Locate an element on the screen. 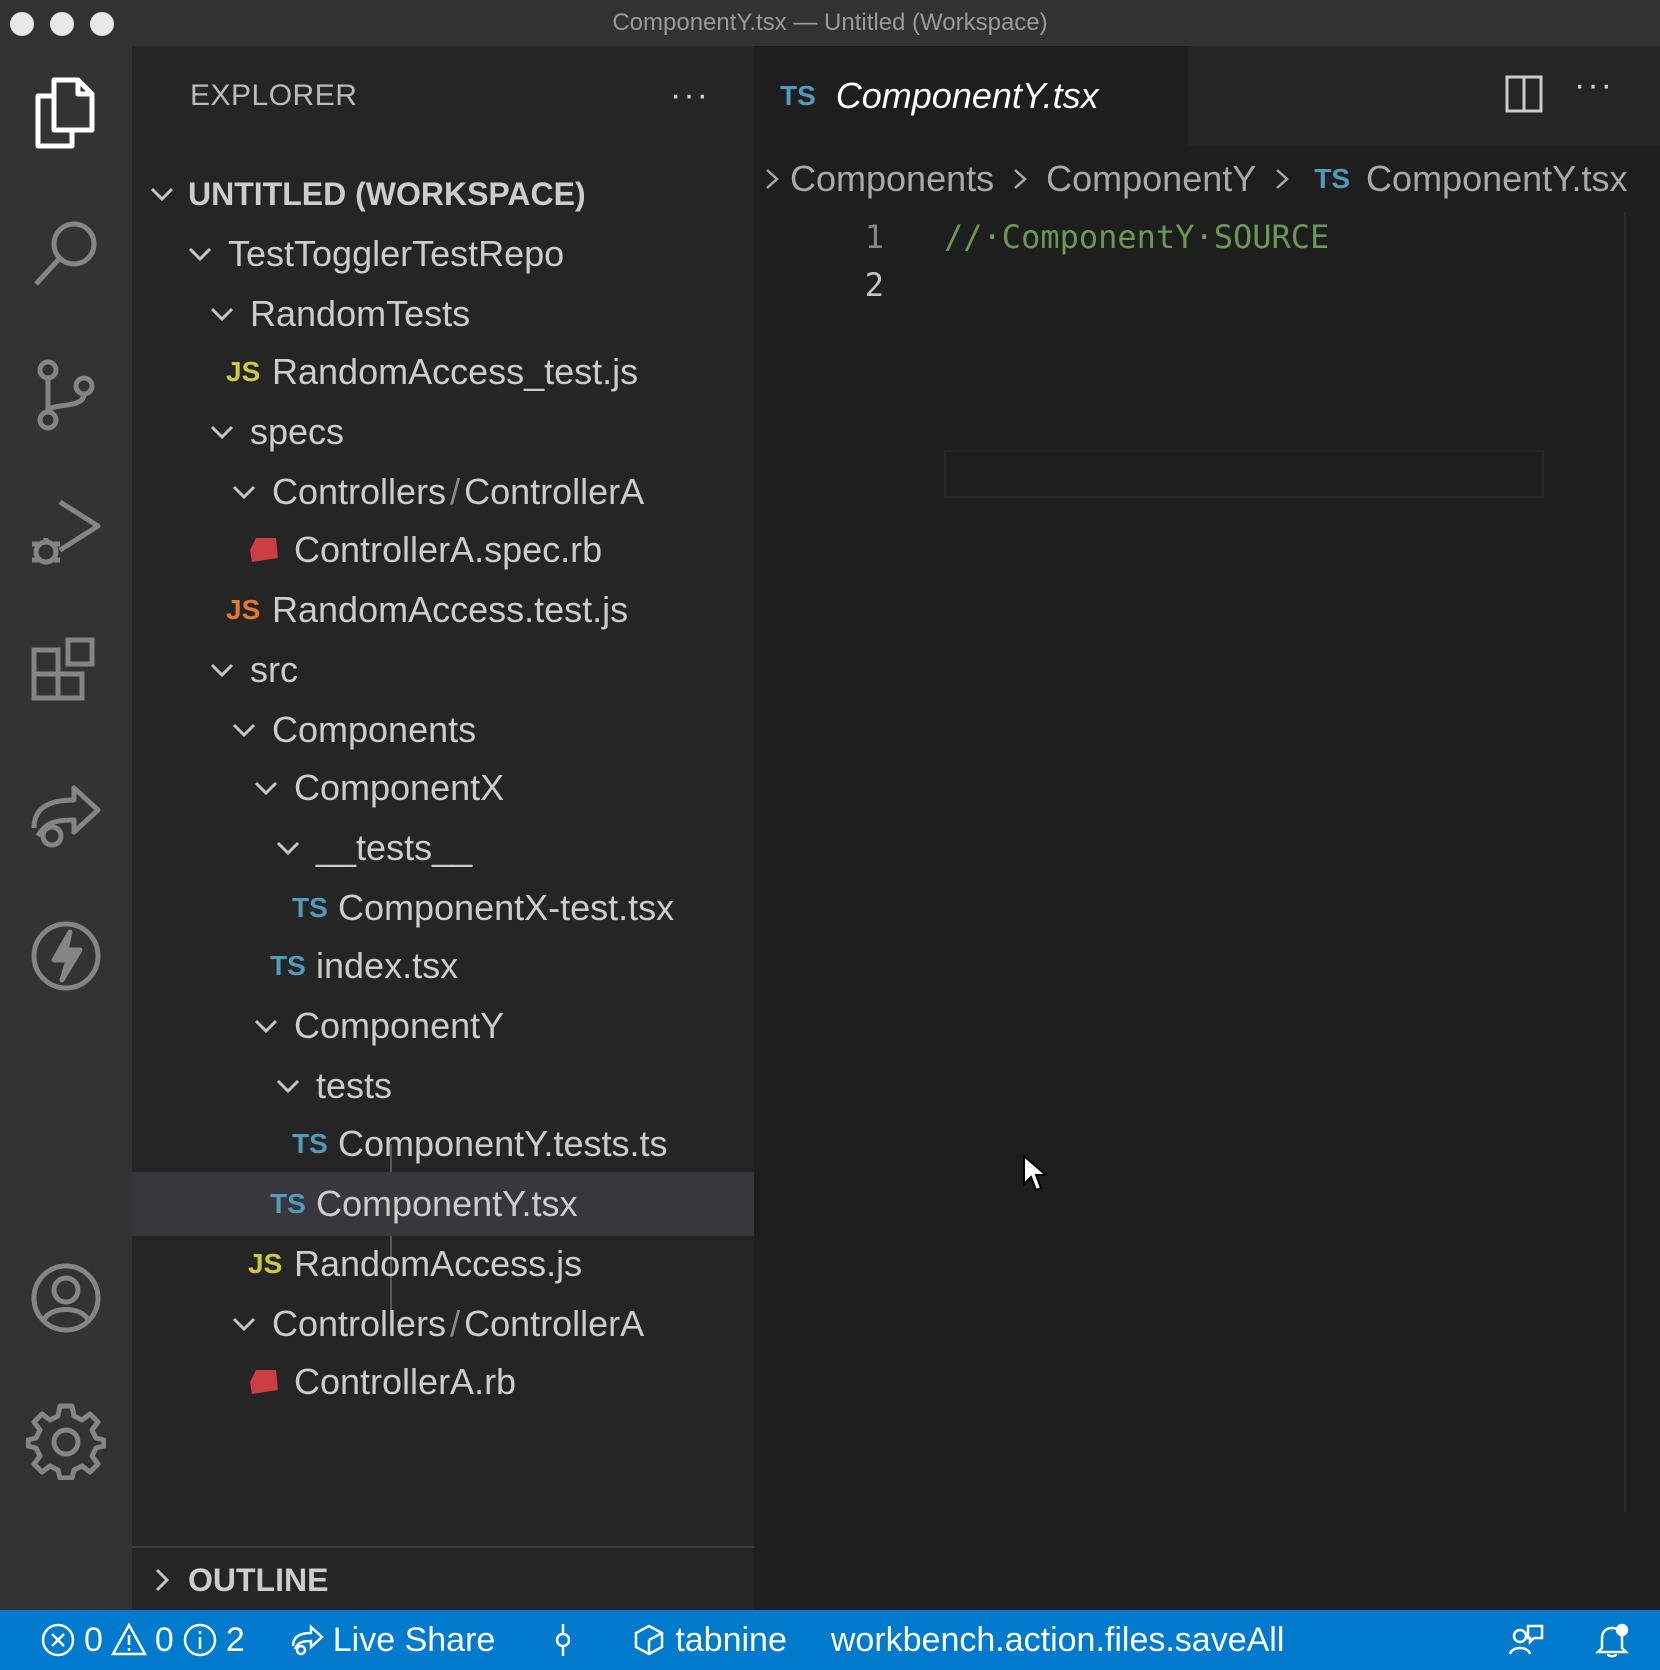  tab-bar: TS ComponentY.tsx ··· is located at coordinates (1207, 96).